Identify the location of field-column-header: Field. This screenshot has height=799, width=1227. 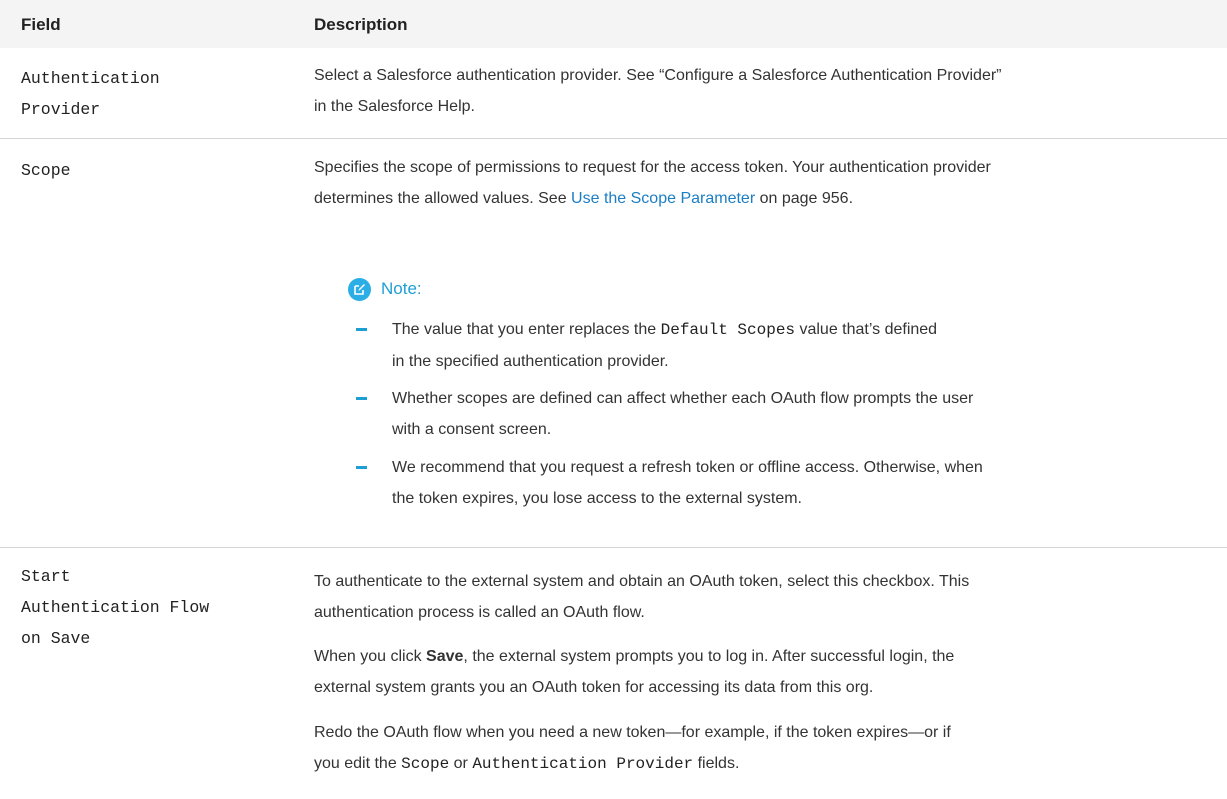
(41, 24).